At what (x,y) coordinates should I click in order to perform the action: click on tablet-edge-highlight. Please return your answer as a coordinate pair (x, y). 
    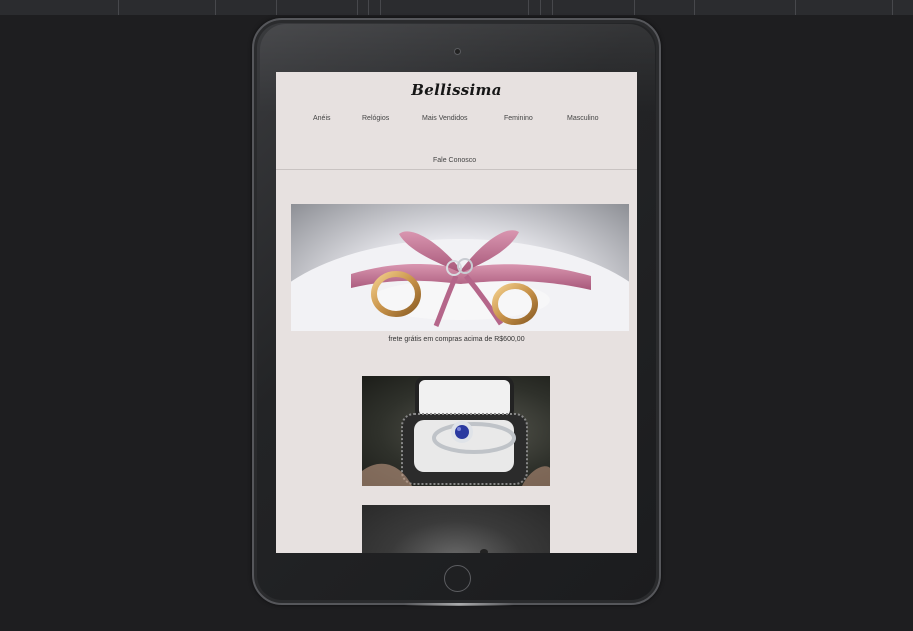
    Looking at the image, I should click on (459, 604).